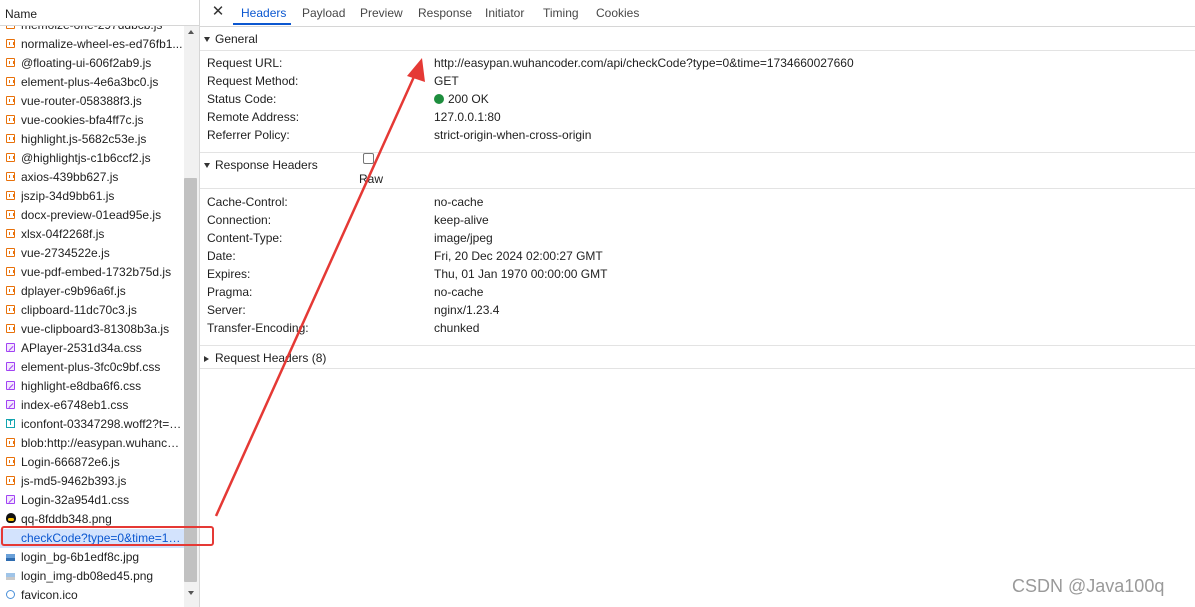 Image resolution: width=1195 pixels, height=607 pixels. I want to click on response-header-value: Thu, 01 Jan 1970 00:00:00 GMT, so click(521, 274).